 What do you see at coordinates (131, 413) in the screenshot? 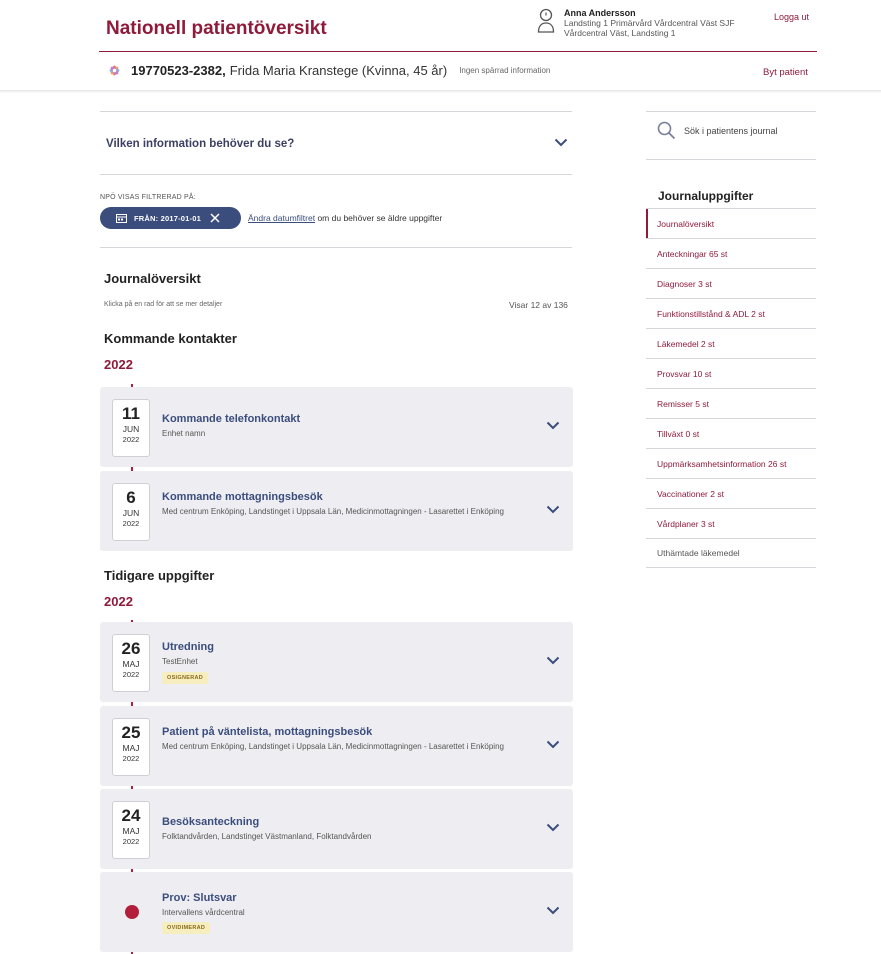
I see `date-day: 11` at bounding box center [131, 413].